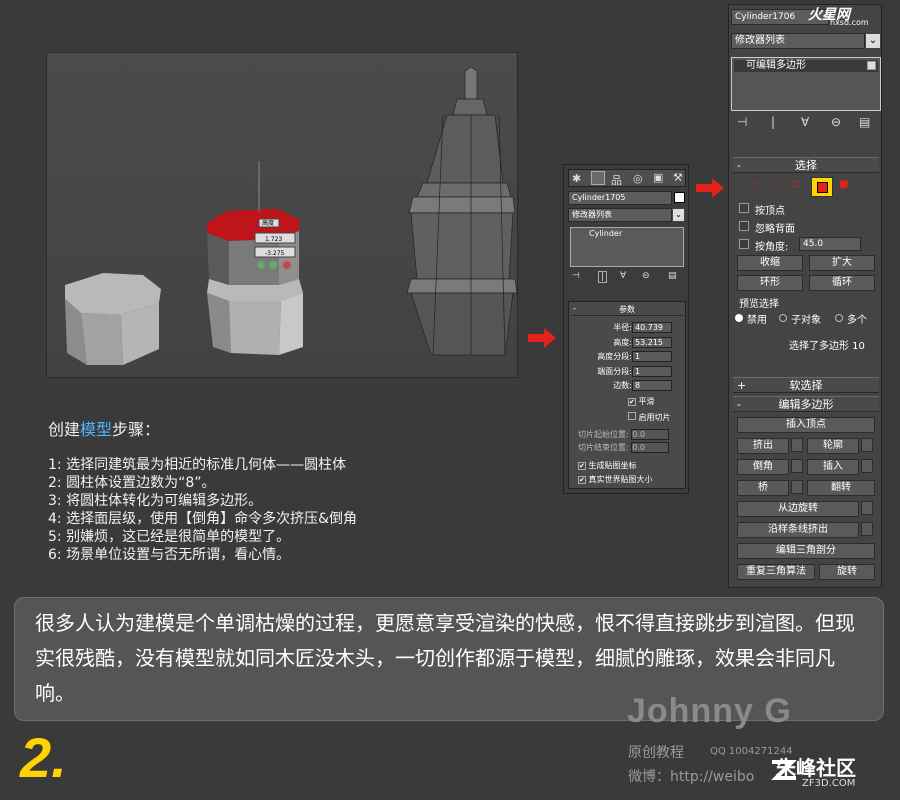 Image resolution: width=900 pixels, height=800 pixels. I want to click on params-head: - 参数, so click(627, 310).